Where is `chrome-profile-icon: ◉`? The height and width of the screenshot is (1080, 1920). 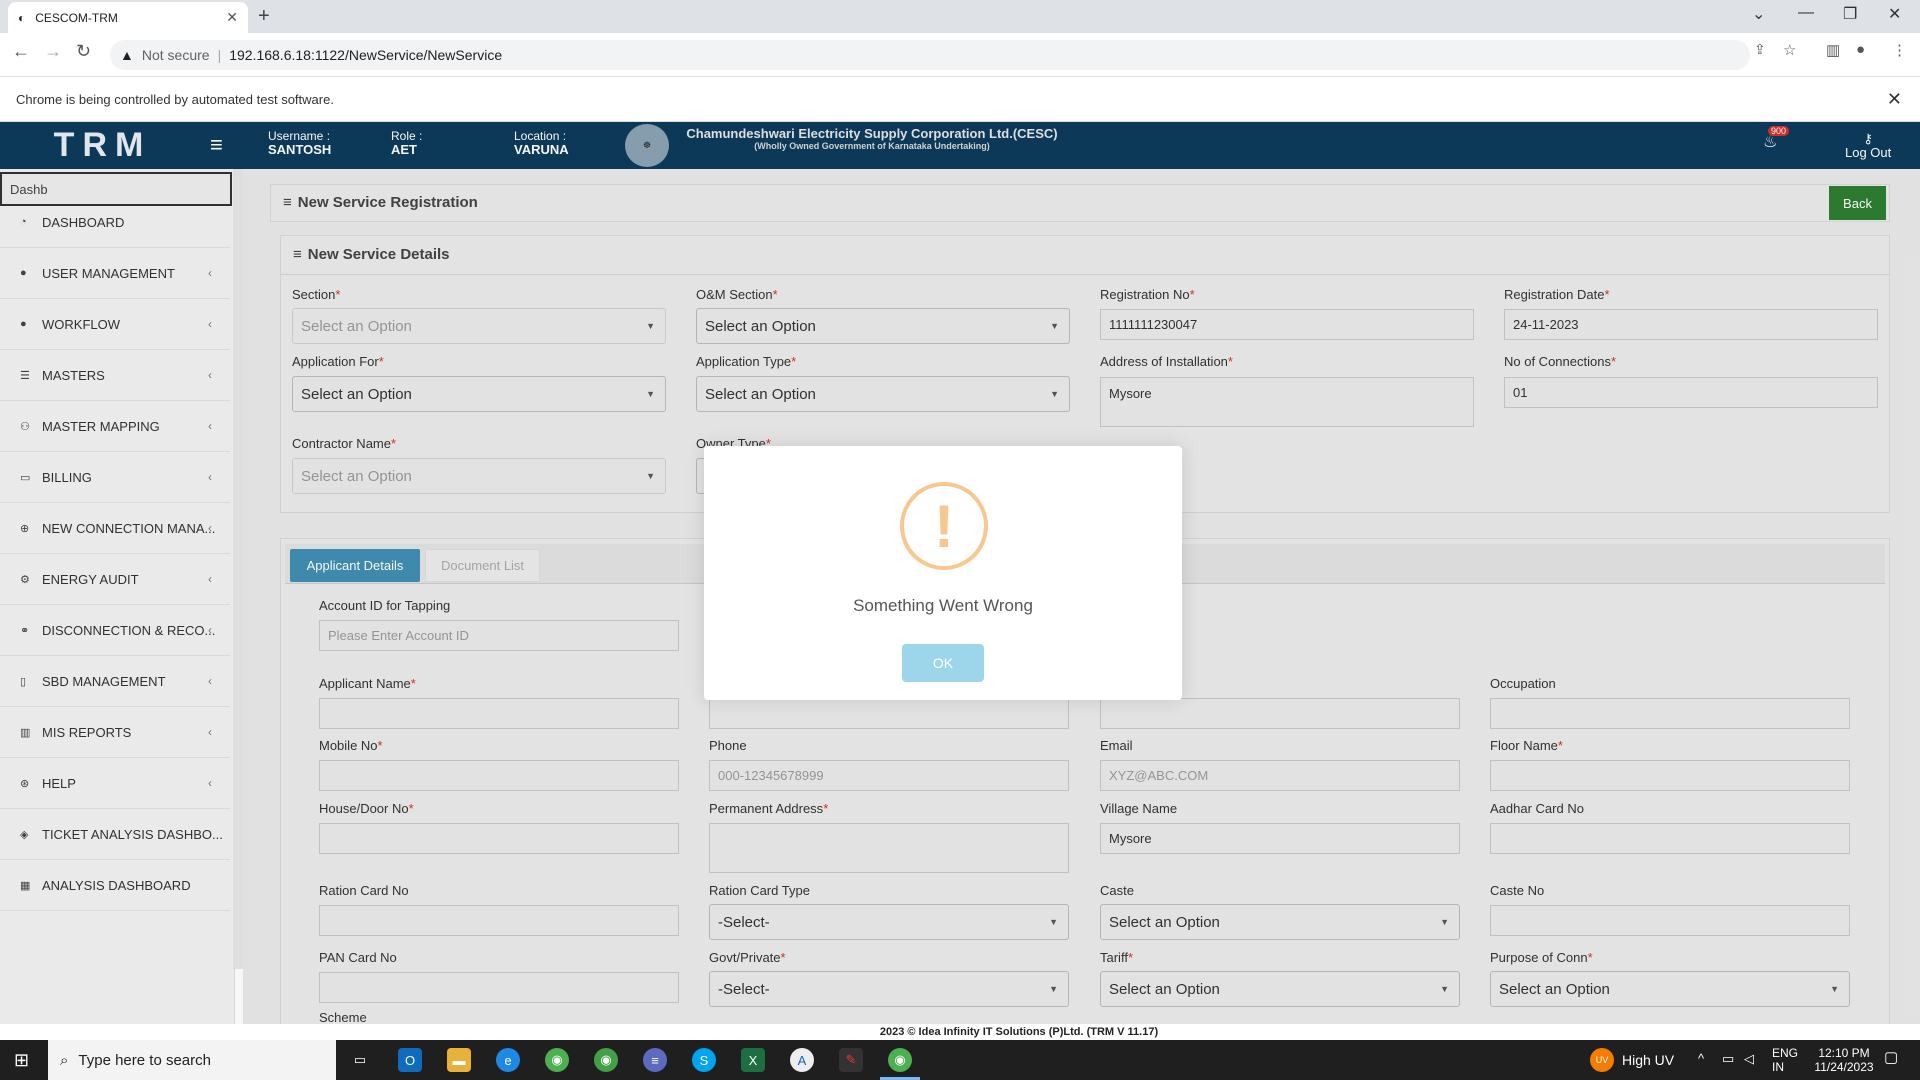
chrome-profile-icon: ◉ is located at coordinates (606, 1060).